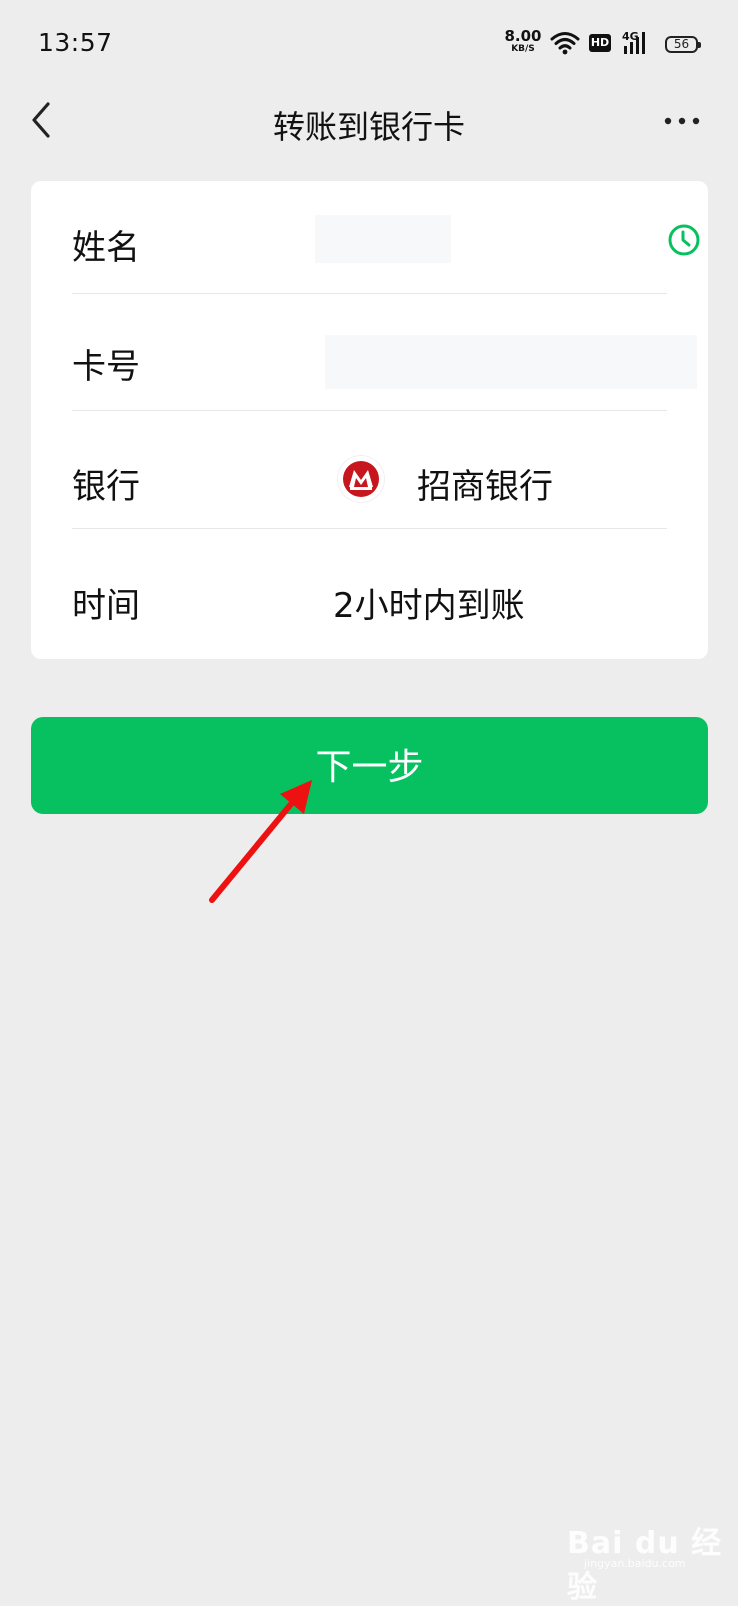  What do you see at coordinates (106, 487) in the screenshot?
I see `bank-label: 银行` at bounding box center [106, 487].